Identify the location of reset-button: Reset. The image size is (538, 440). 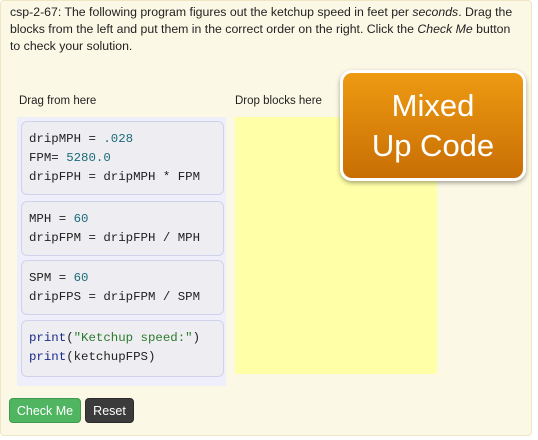
(109, 410).